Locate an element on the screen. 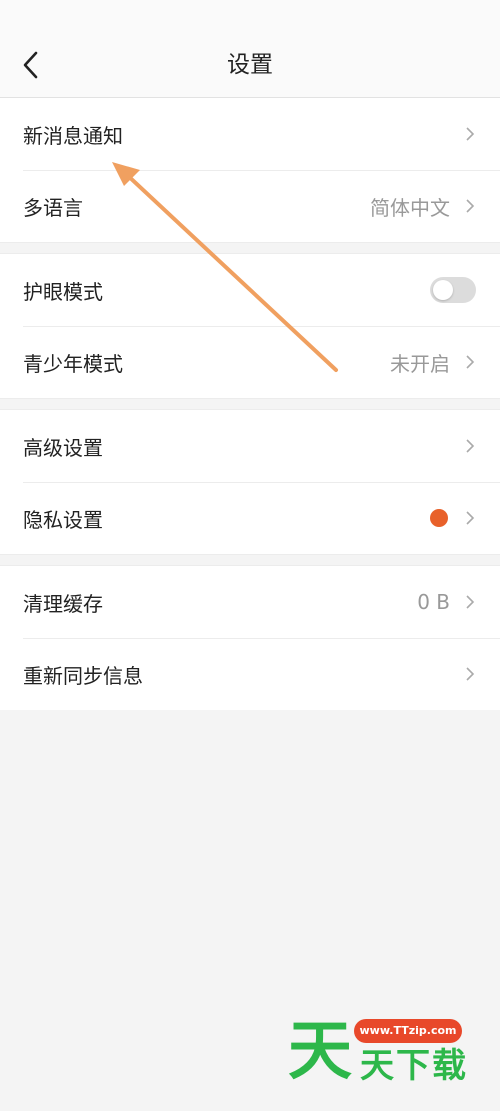 The width and height of the screenshot is (500, 1111). row-value-language: 简体中文 is located at coordinates (410, 207).